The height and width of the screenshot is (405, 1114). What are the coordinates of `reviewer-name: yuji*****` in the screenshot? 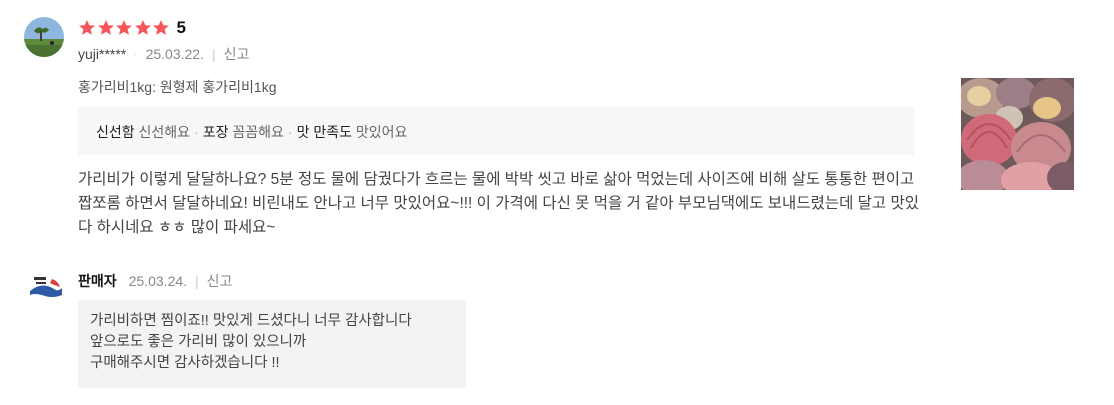 It's located at (102, 54).